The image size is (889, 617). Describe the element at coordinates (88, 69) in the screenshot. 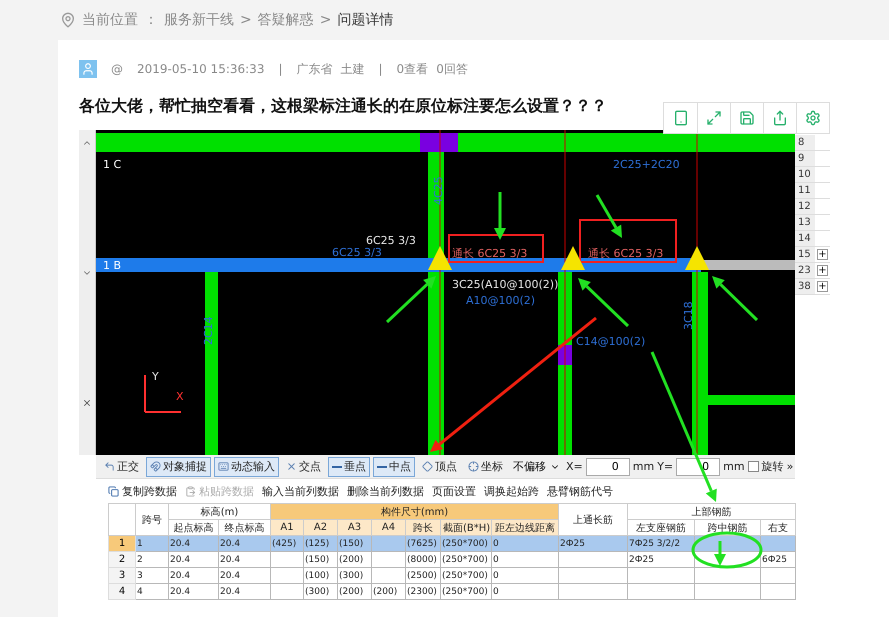

I see `avatar-icon` at that location.